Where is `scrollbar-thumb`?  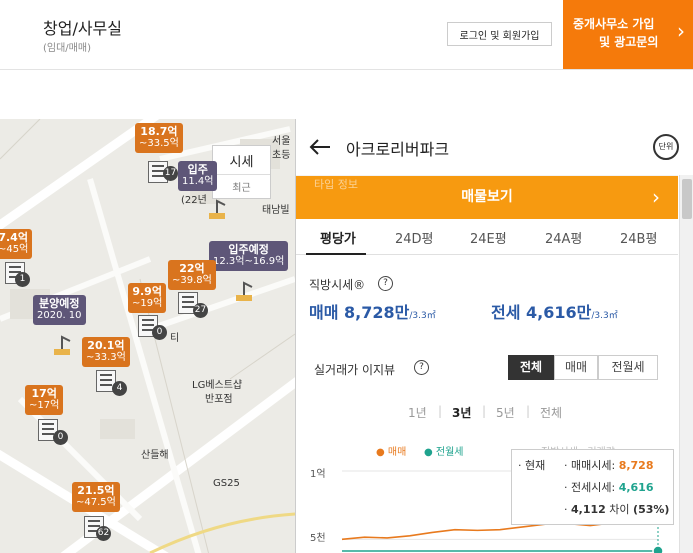 scrollbar-thumb is located at coordinates (687, 199).